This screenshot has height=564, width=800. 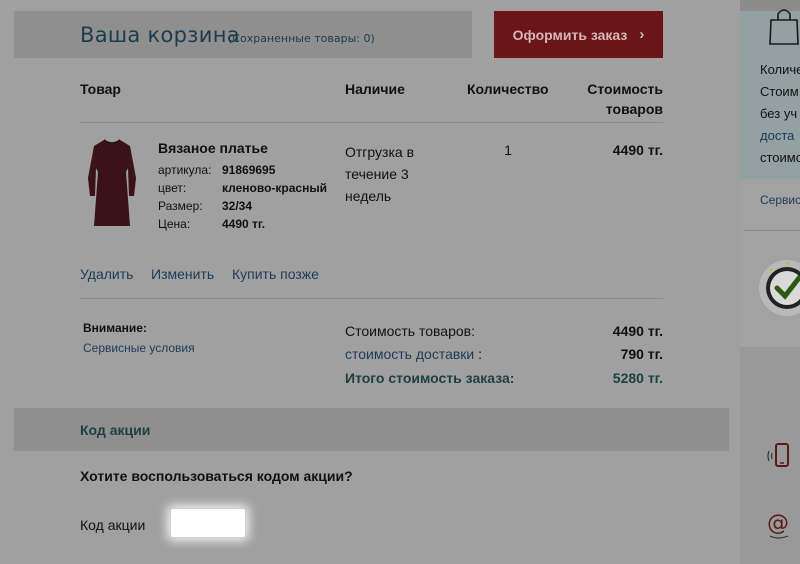 I want to click on column-header-product: Товар, so click(x=100, y=89).